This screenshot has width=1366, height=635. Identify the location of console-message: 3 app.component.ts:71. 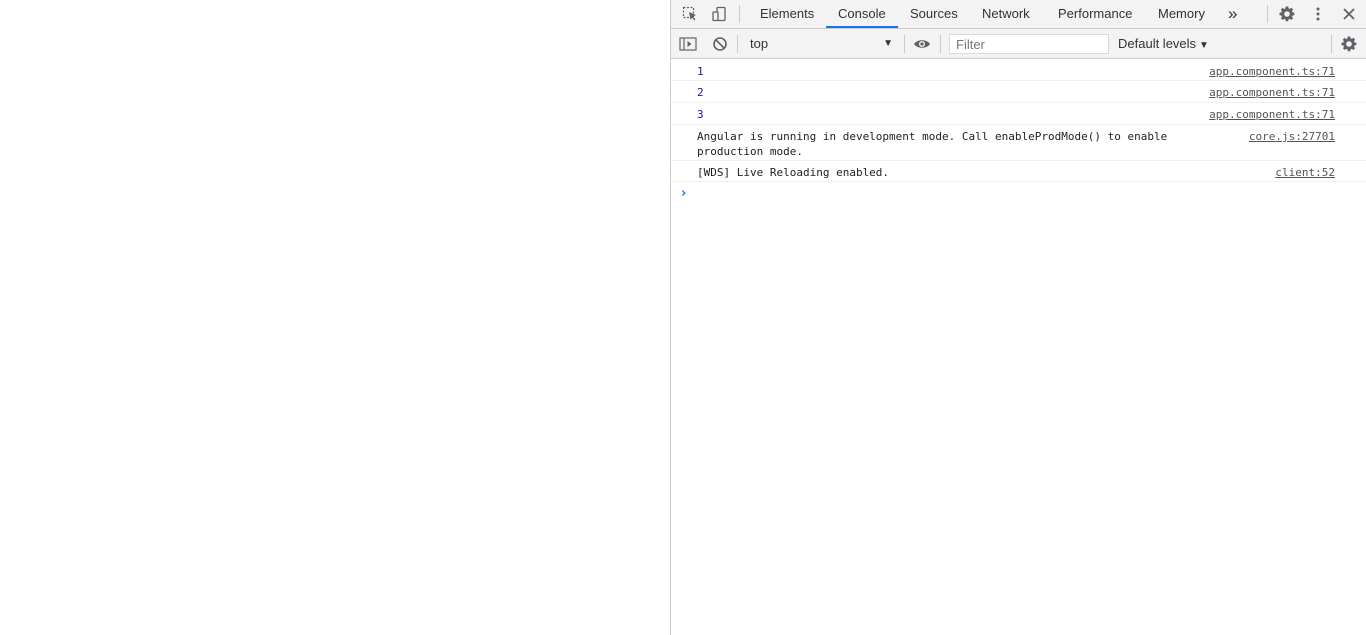
(1018, 114).